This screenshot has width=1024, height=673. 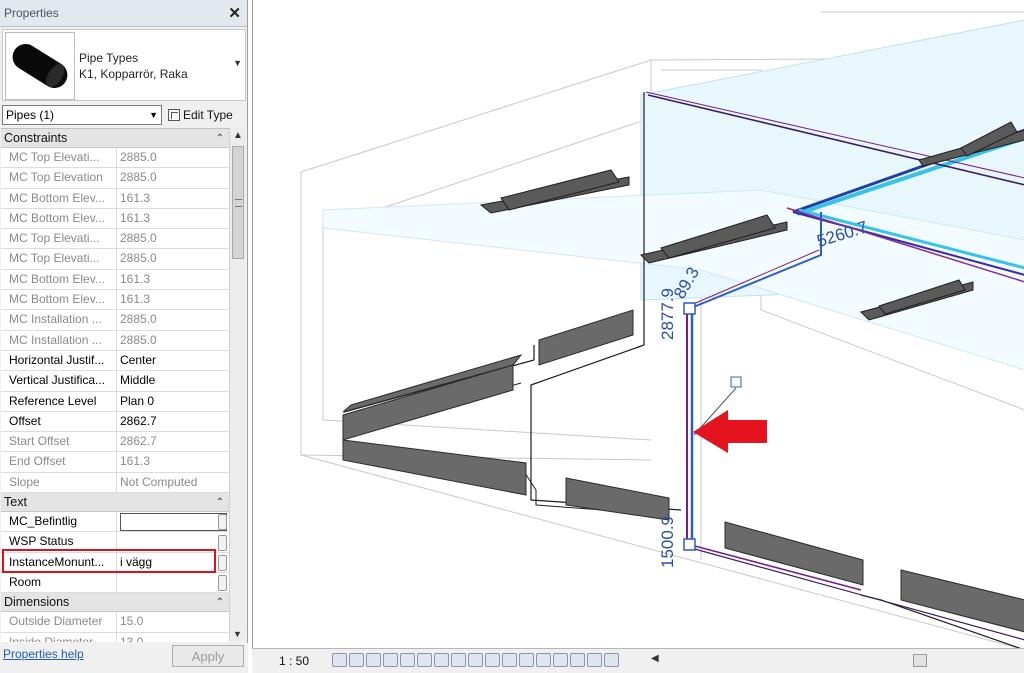 What do you see at coordinates (115, 562) in the screenshot?
I see `property-row: InstanceMonunt... i vägg` at bounding box center [115, 562].